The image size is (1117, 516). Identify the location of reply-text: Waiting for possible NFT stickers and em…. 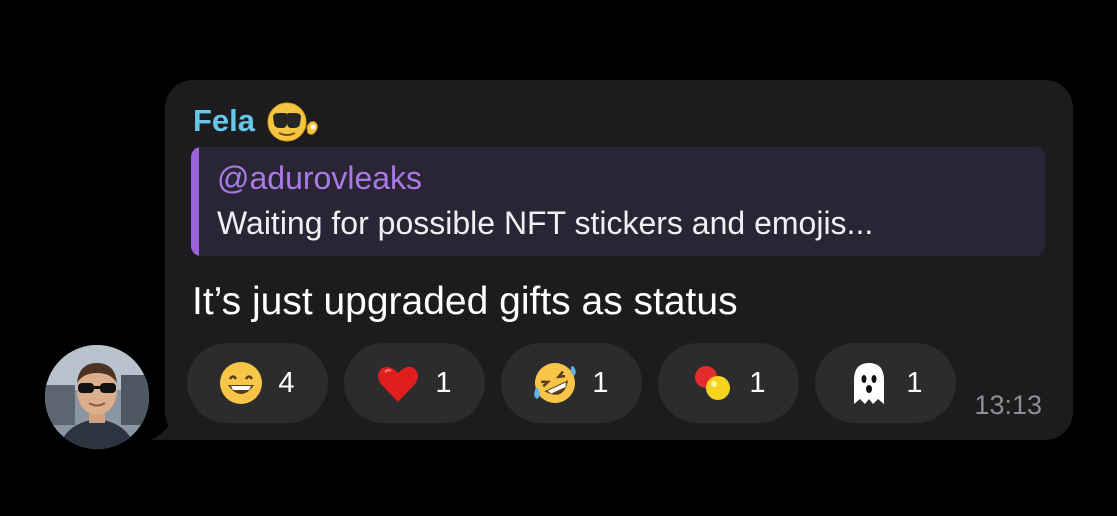
(545, 223).